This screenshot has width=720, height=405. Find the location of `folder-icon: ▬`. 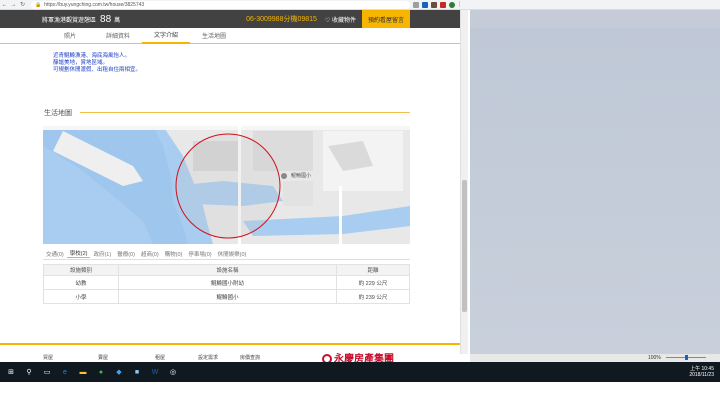

folder-icon: ▬ is located at coordinates (83, 372).